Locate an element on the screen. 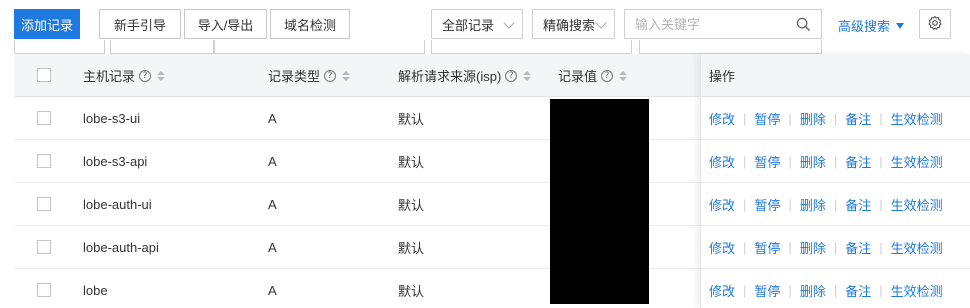  search-mode-select: 精确搜索 is located at coordinates (573, 24).